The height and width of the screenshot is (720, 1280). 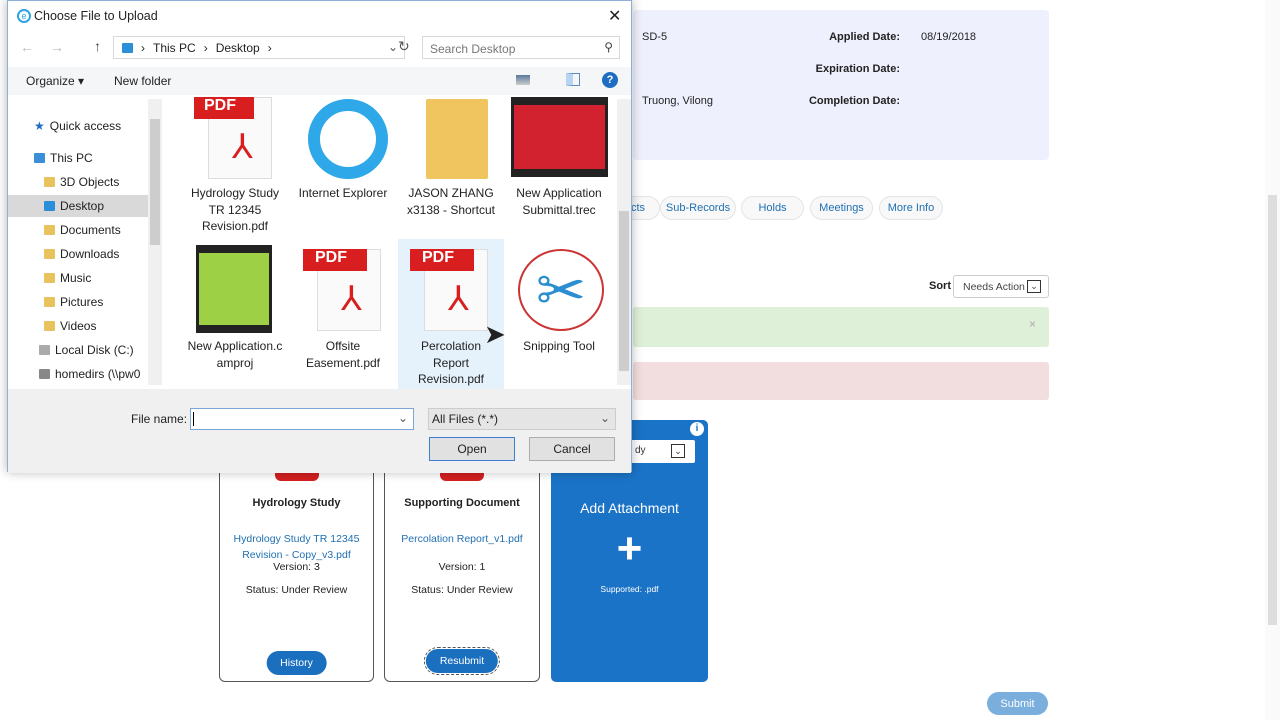 What do you see at coordinates (521, 47) in the screenshot?
I see `search-input: Search Desktop ⚲` at bounding box center [521, 47].